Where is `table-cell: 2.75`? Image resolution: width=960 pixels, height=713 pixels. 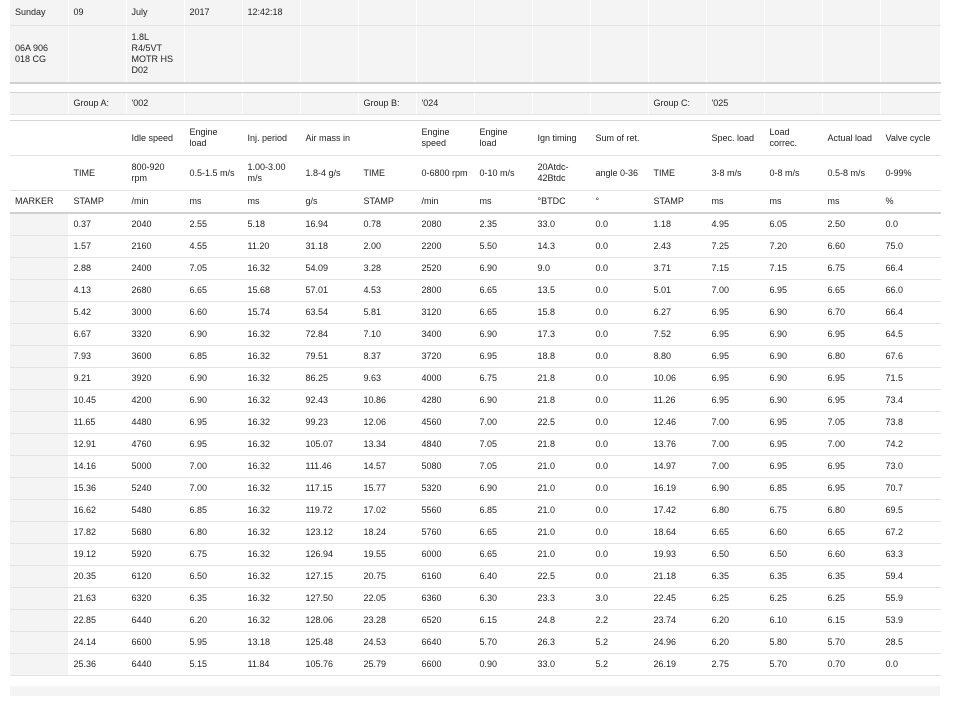 table-cell: 2.75 is located at coordinates (735, 664).